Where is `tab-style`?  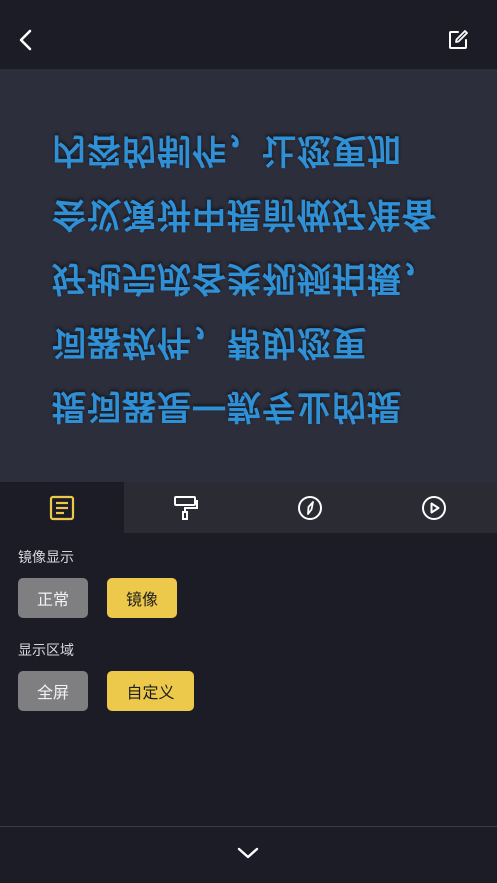
tab-style is located at coordinates (186, 507).